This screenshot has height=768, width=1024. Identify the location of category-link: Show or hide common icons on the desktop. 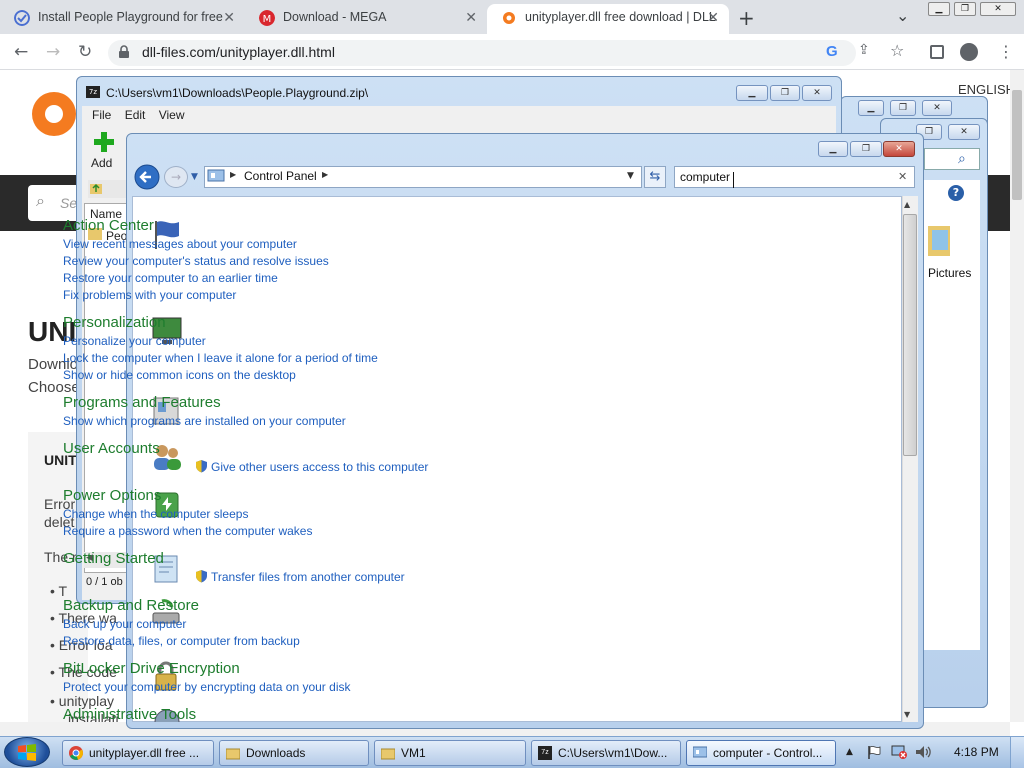
(179, 375).